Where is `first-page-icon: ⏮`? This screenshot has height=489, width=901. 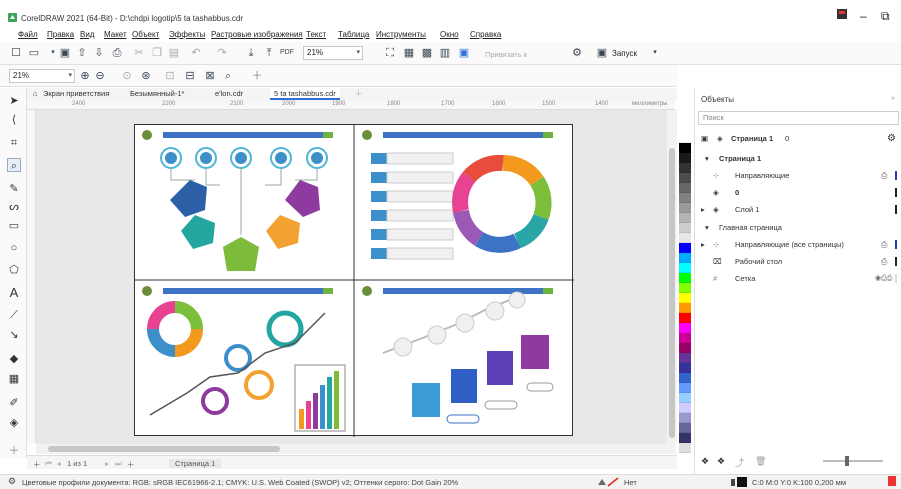
first-page-icon: ⏮ is located at coordinates (48, 464).